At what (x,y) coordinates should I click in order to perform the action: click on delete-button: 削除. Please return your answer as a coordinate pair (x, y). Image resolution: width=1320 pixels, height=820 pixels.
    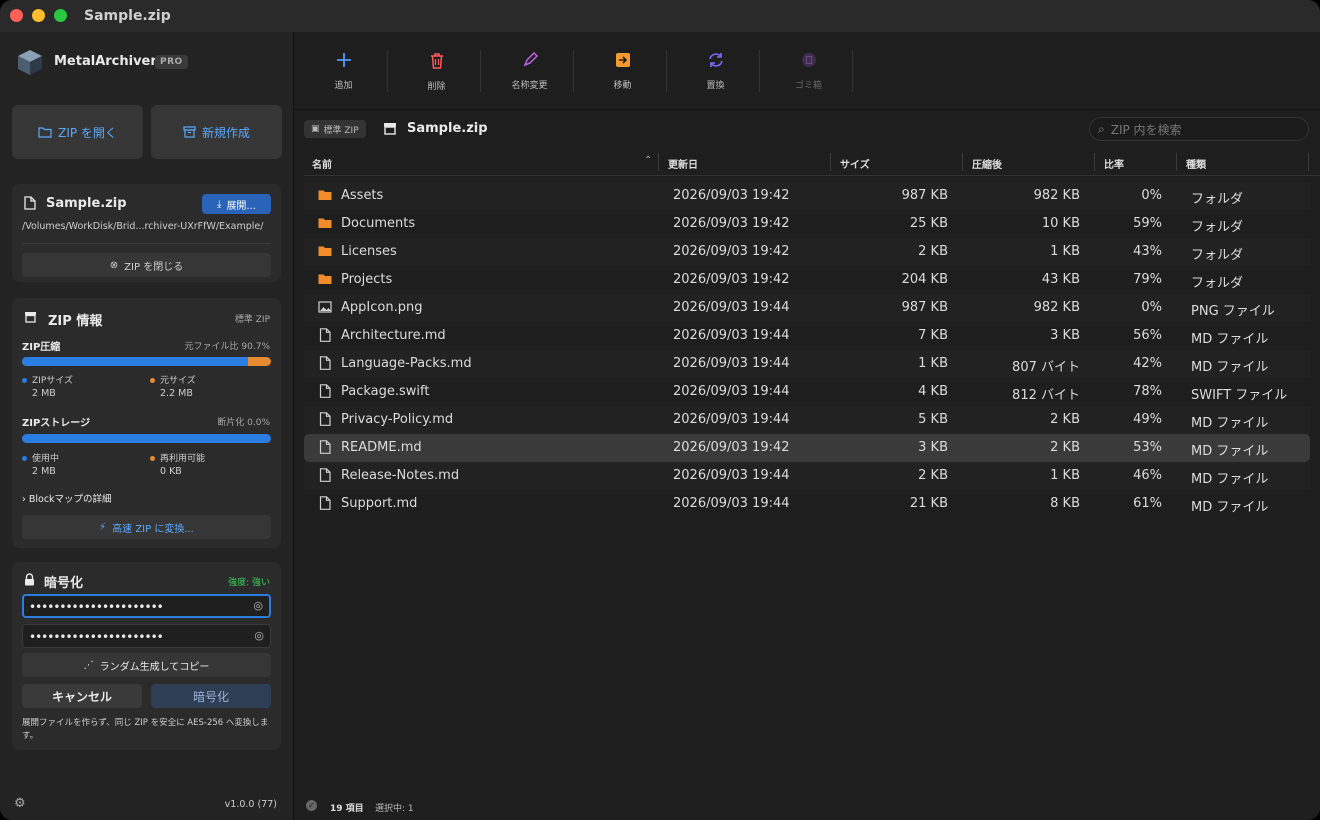
    Looking at the image, I should click on (436, 72).